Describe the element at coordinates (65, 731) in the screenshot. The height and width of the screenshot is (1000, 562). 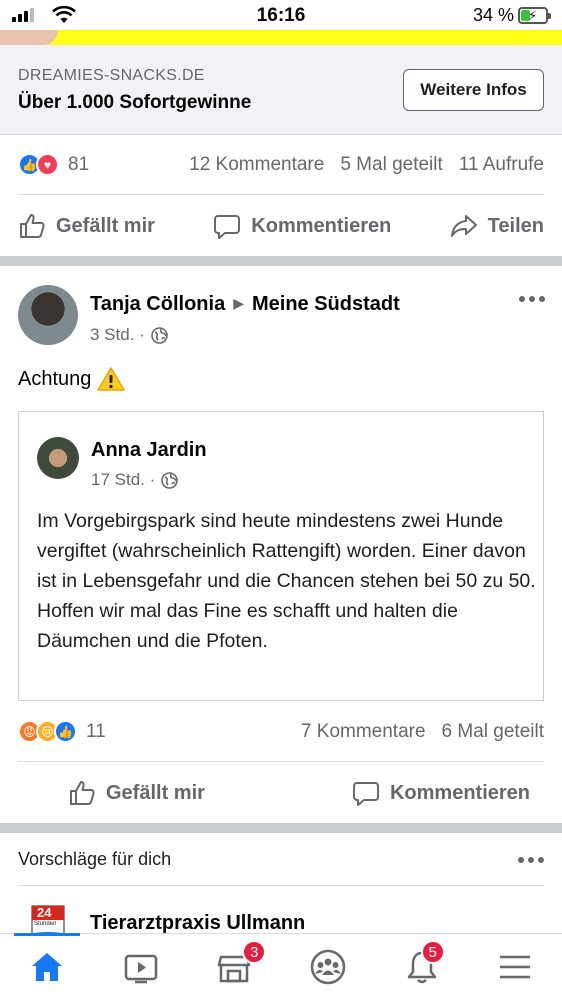
I see `like-reaction-icon: 👍` at that location.